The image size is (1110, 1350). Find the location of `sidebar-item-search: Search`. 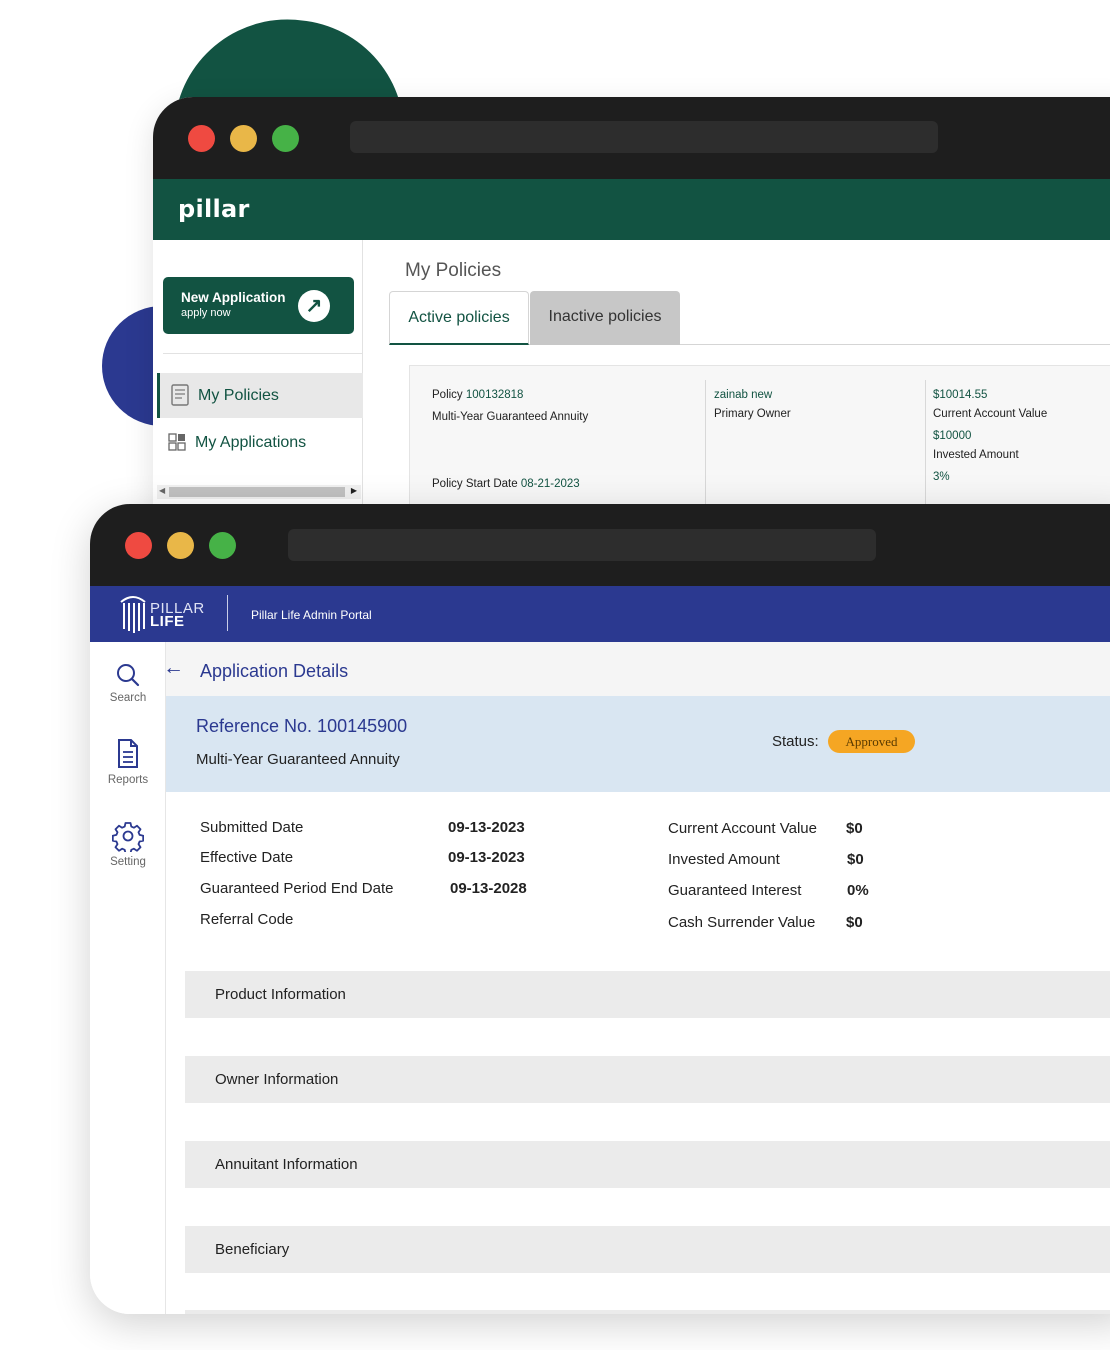

sidebar-item-search: Search is located at coordinates (128, 683).